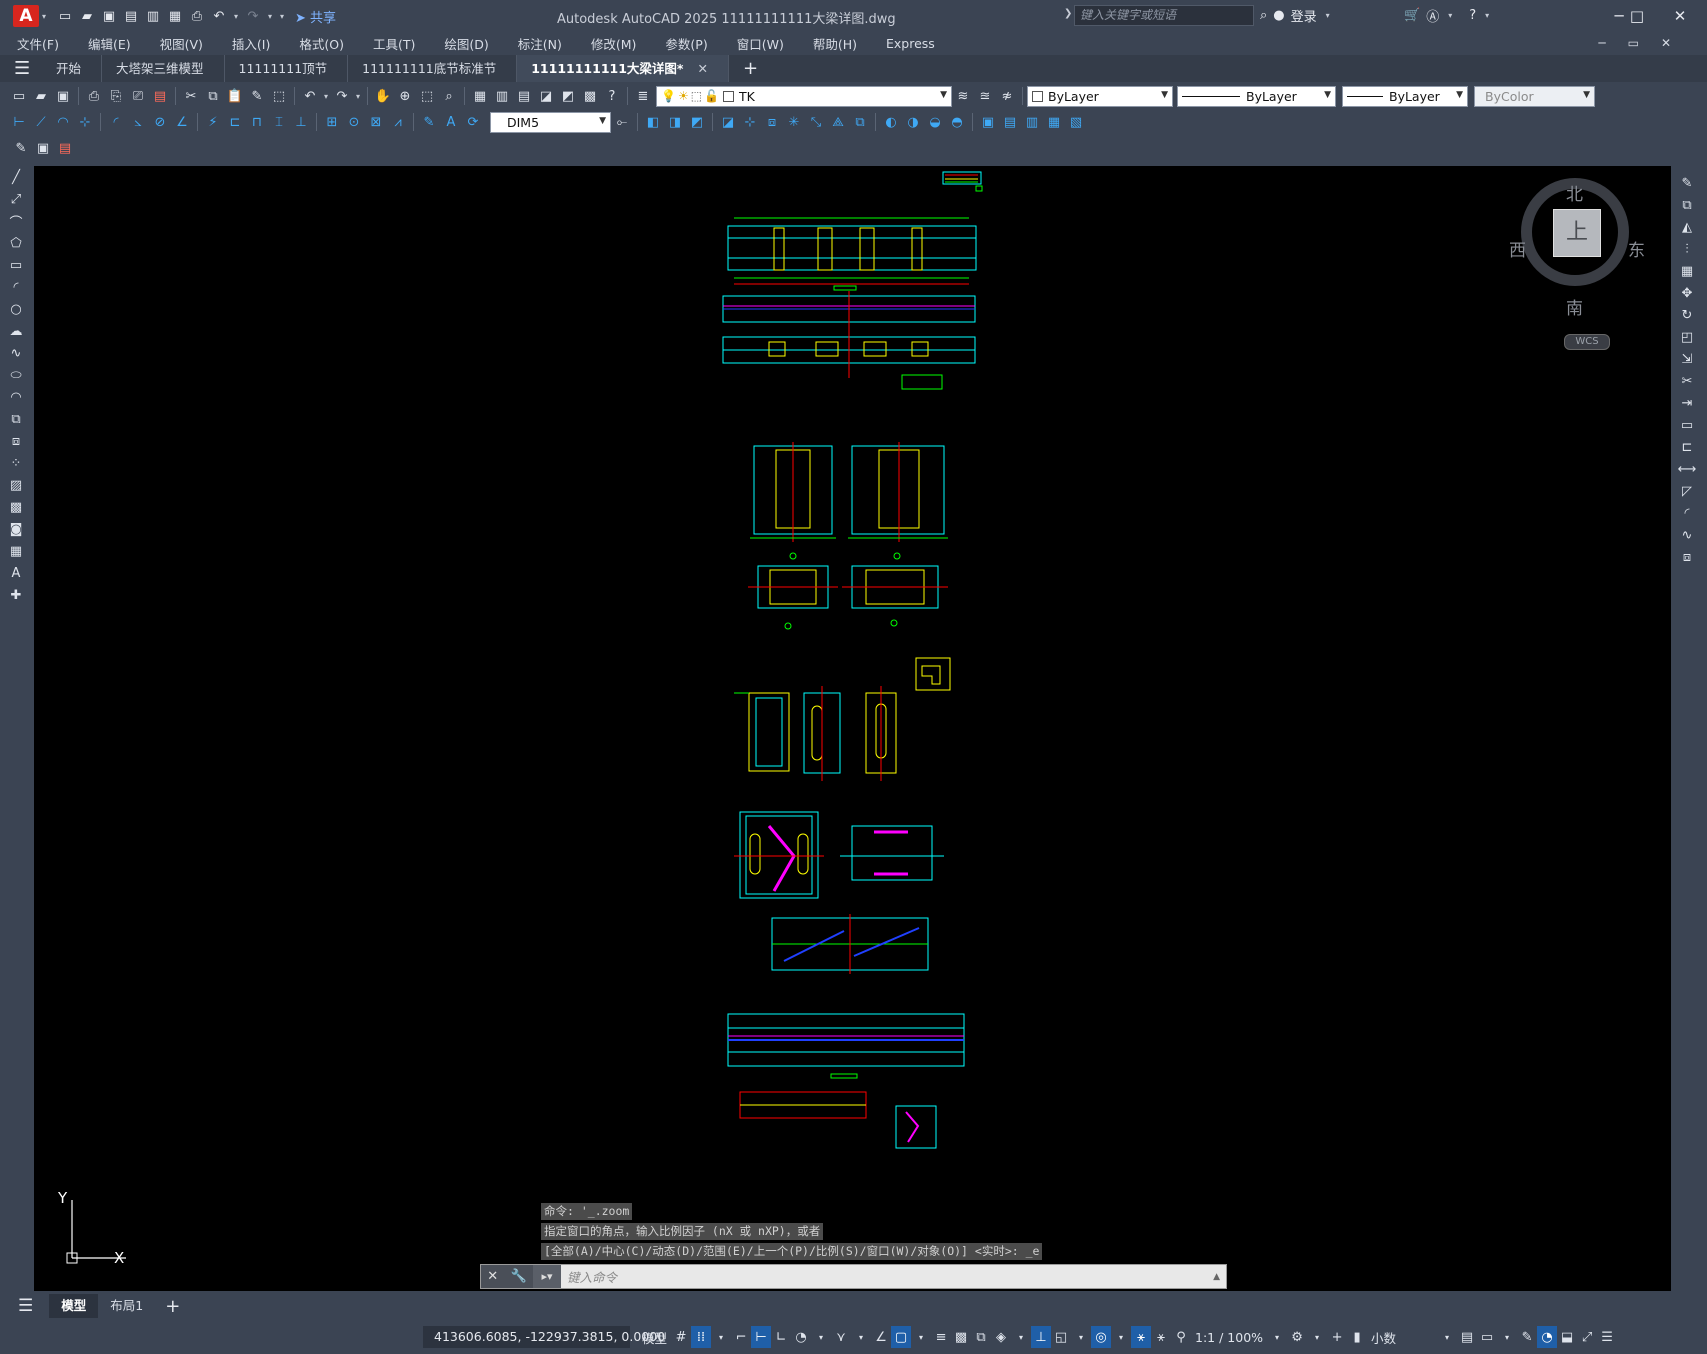 The width and height of the screenshot is (1707, 1354). Describe the element at coordinates (16, 265) in the screenshot. I see `rectangle-icon: ▭` at that location.